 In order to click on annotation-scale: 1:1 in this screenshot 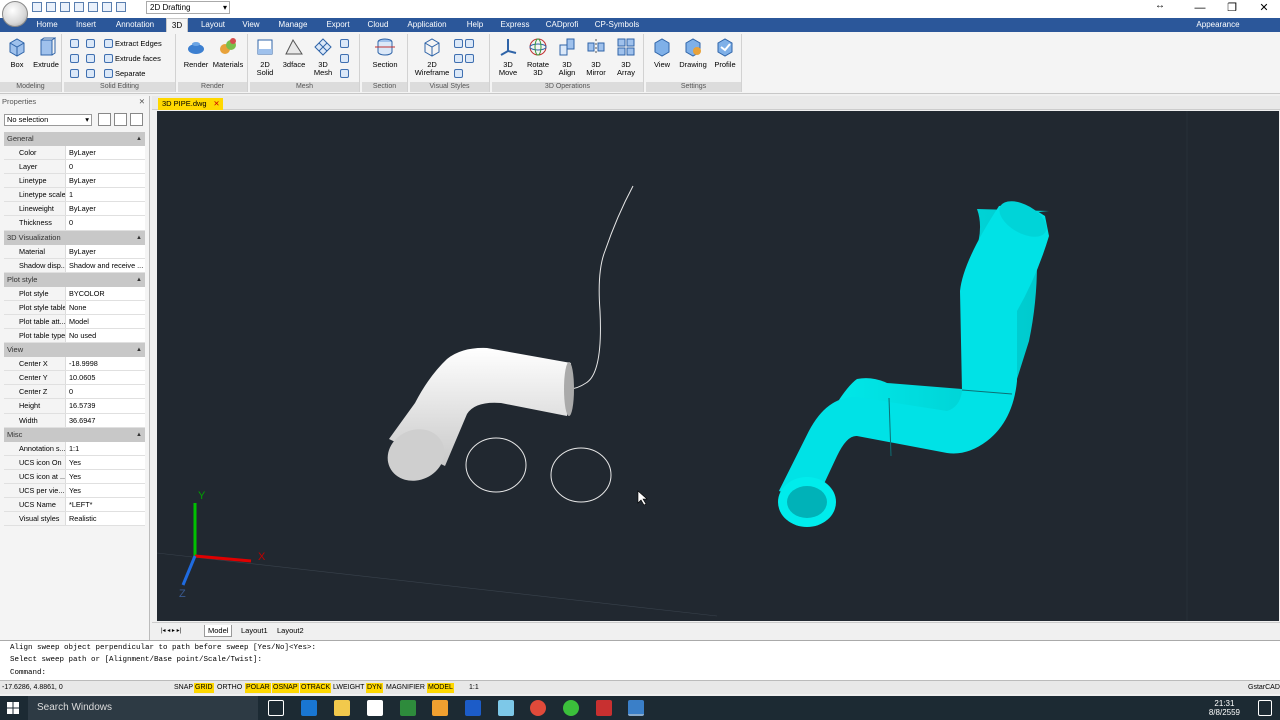, I will do `click(474, 688)`.